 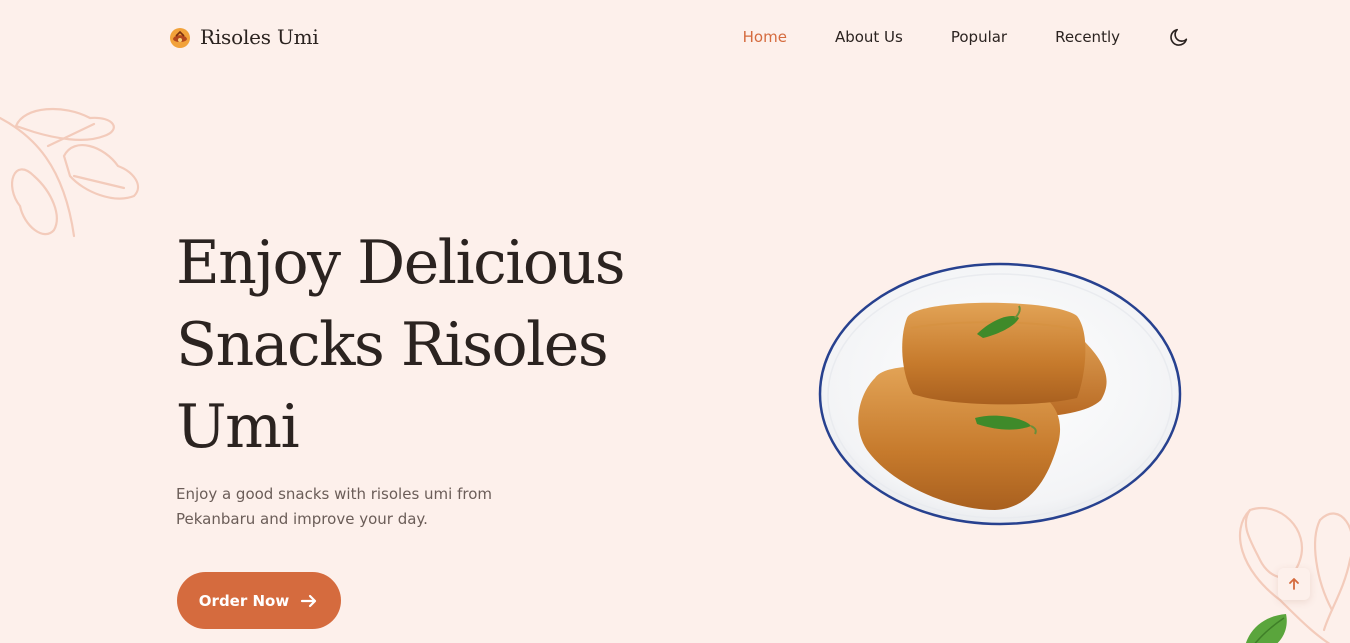 I want to click on scroll-top-button, so click(x=1294, y=584).